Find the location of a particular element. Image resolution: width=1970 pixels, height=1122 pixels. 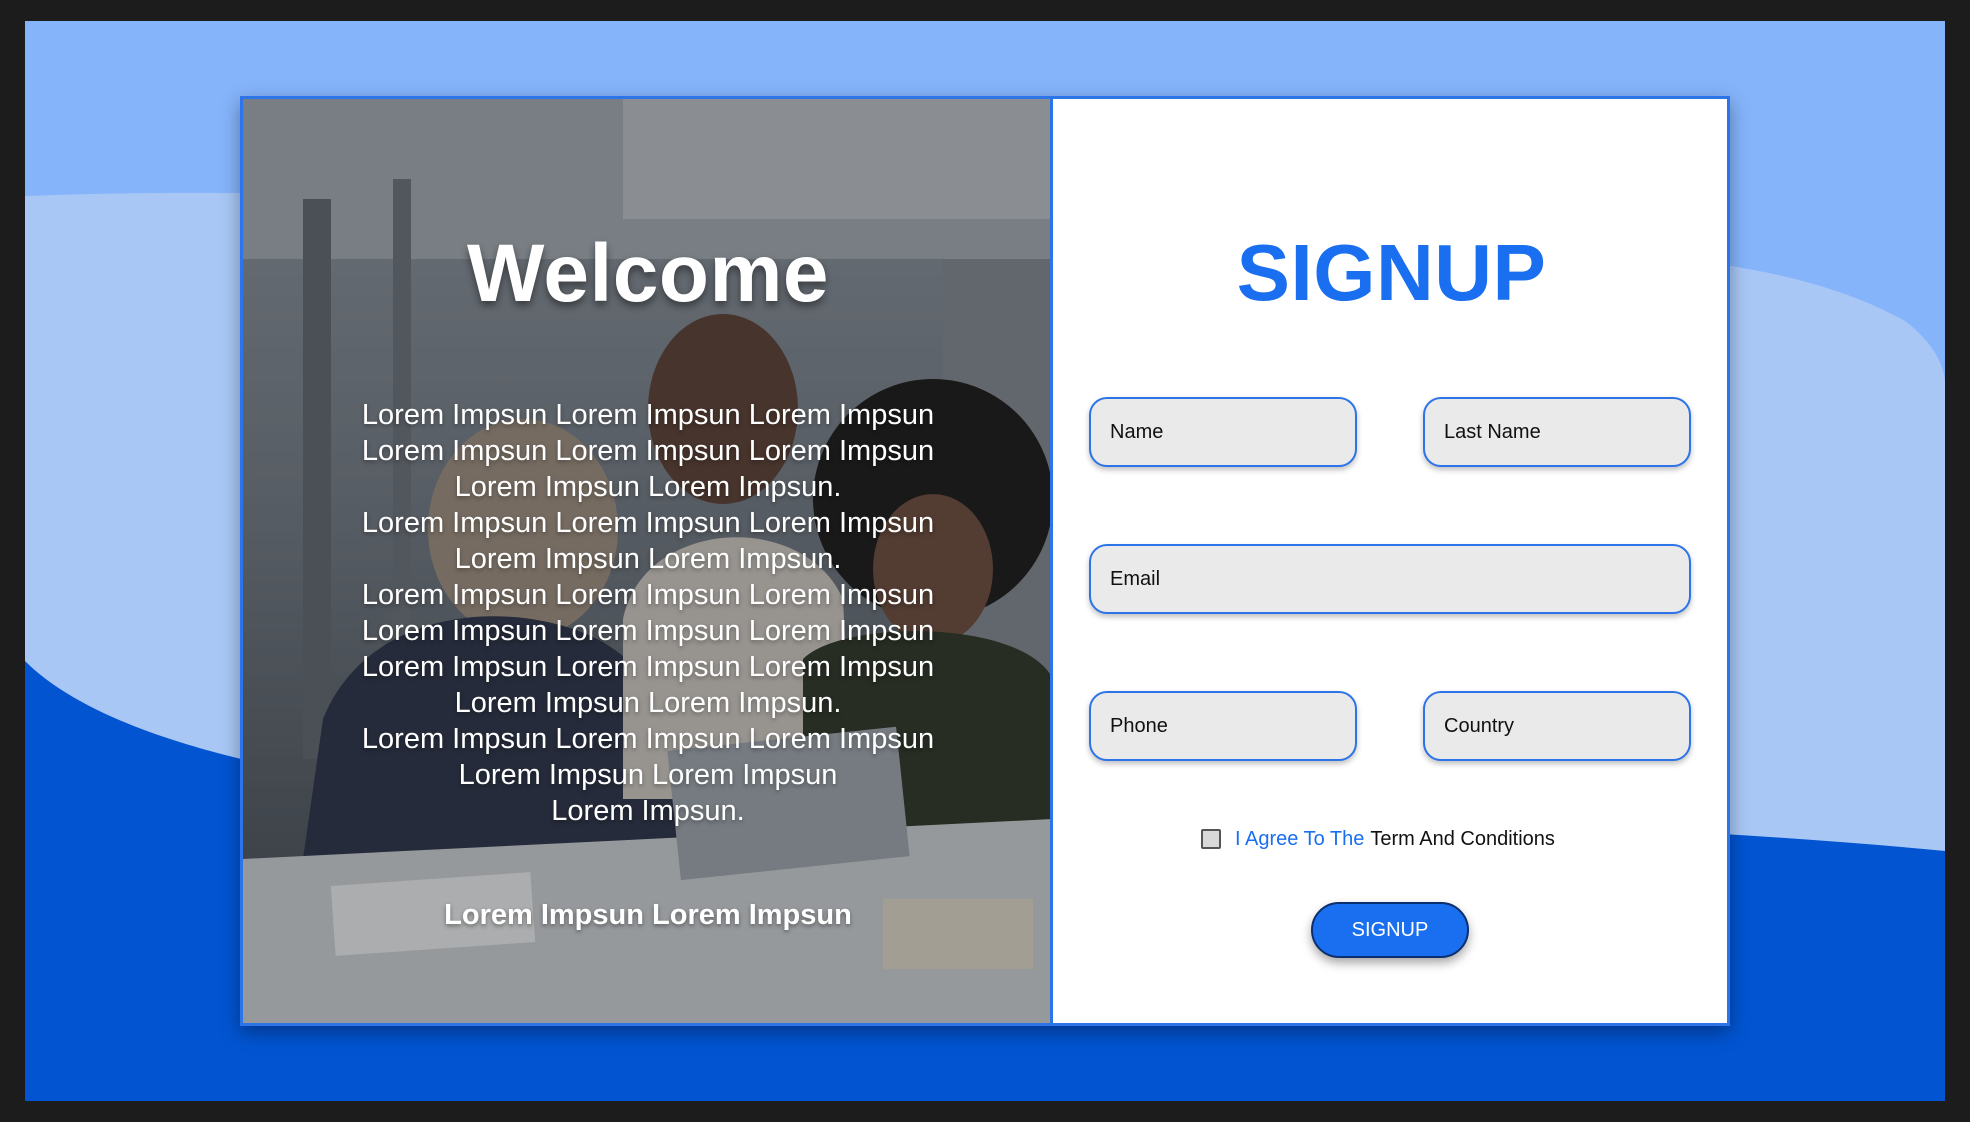

welcome-line: Lorem Impsun Lorem Impsun is located at coordinates (648, 775).